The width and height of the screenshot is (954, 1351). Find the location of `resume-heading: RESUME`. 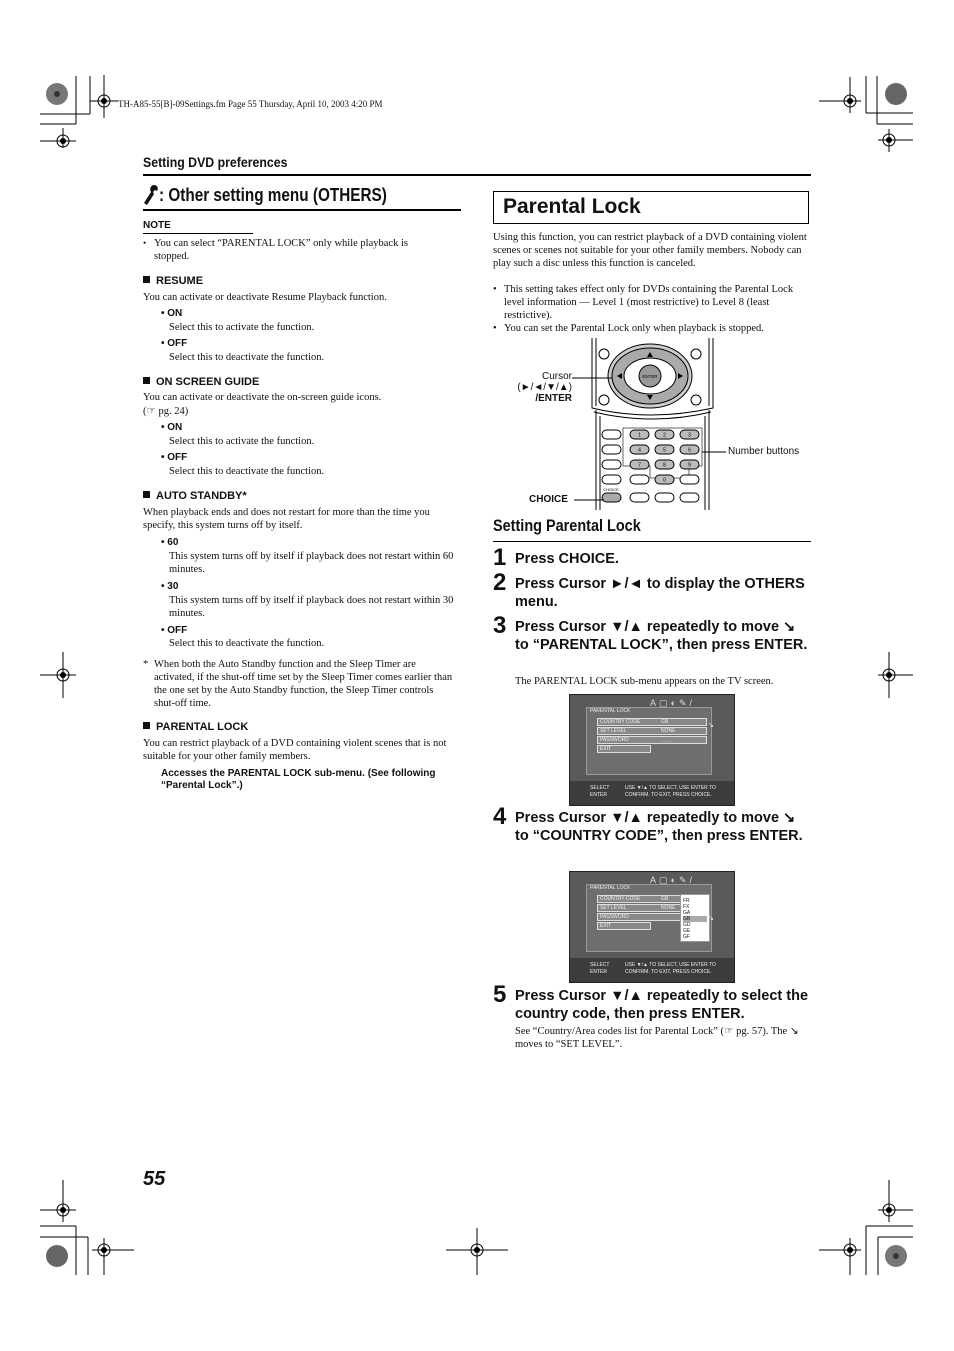

resume-heading: RESUME is located at coordinates (173, 281).